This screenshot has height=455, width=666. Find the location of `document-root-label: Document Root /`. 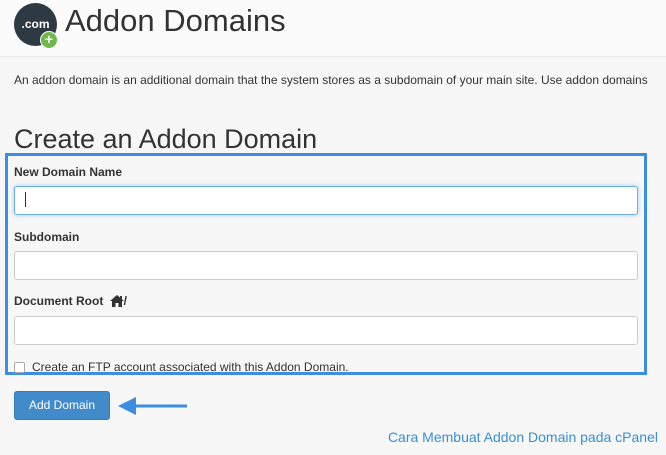

document-root-label: Document Root / is located at coordinates (70, 301).